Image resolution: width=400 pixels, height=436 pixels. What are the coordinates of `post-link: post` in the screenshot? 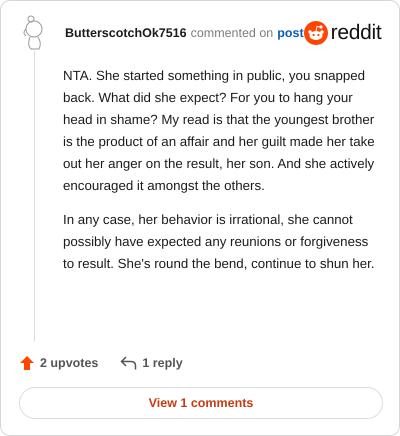 It's located at (290, 33).